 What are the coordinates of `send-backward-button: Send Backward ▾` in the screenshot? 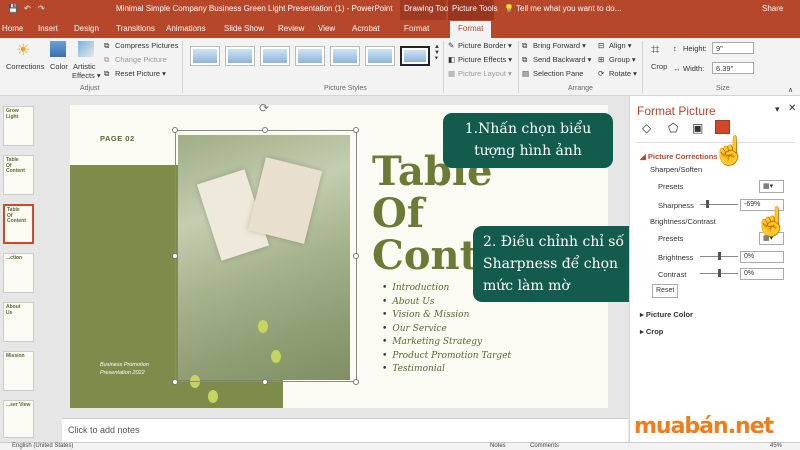 It's located at (562, 59).